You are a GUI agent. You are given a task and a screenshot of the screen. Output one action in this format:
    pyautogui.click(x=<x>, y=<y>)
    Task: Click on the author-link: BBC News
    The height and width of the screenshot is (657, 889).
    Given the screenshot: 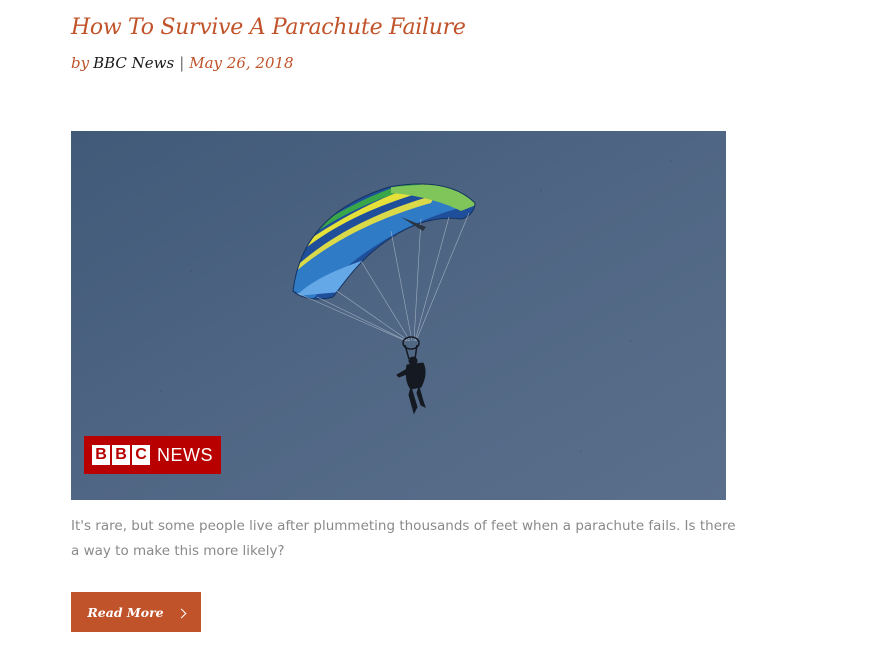 What is the action you would take?
    pyautogui.click(x=133, y=63)
    